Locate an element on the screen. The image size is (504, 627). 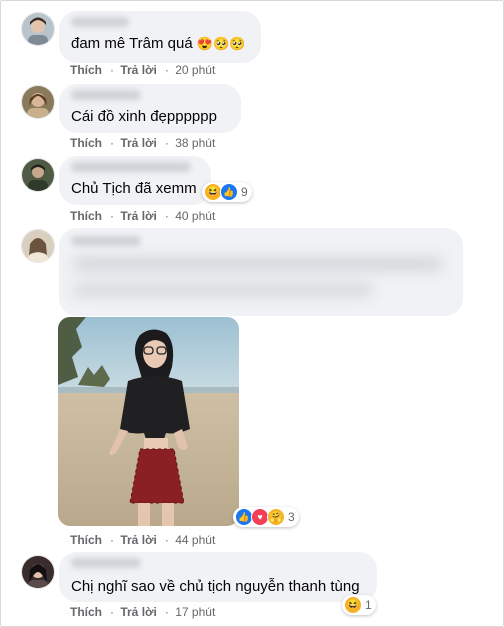
reaction-summary: 😆 1 is located at coordinates (359, 605).